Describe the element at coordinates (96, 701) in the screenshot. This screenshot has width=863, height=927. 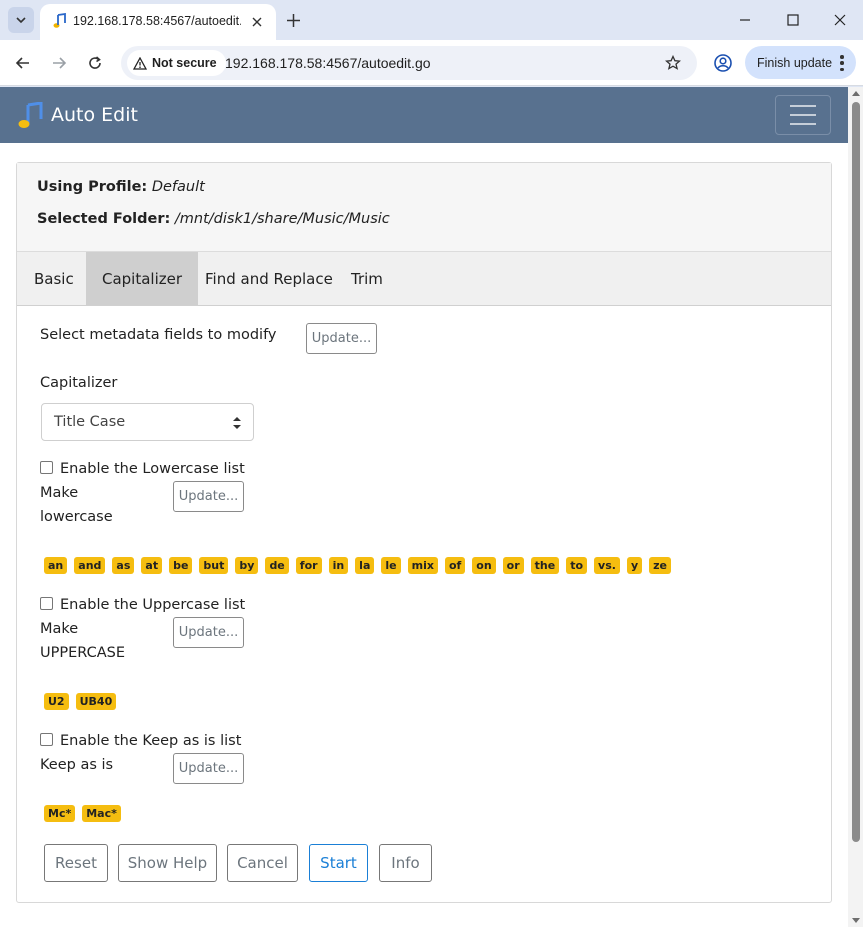
I see `word-badge: UB40` at that location.